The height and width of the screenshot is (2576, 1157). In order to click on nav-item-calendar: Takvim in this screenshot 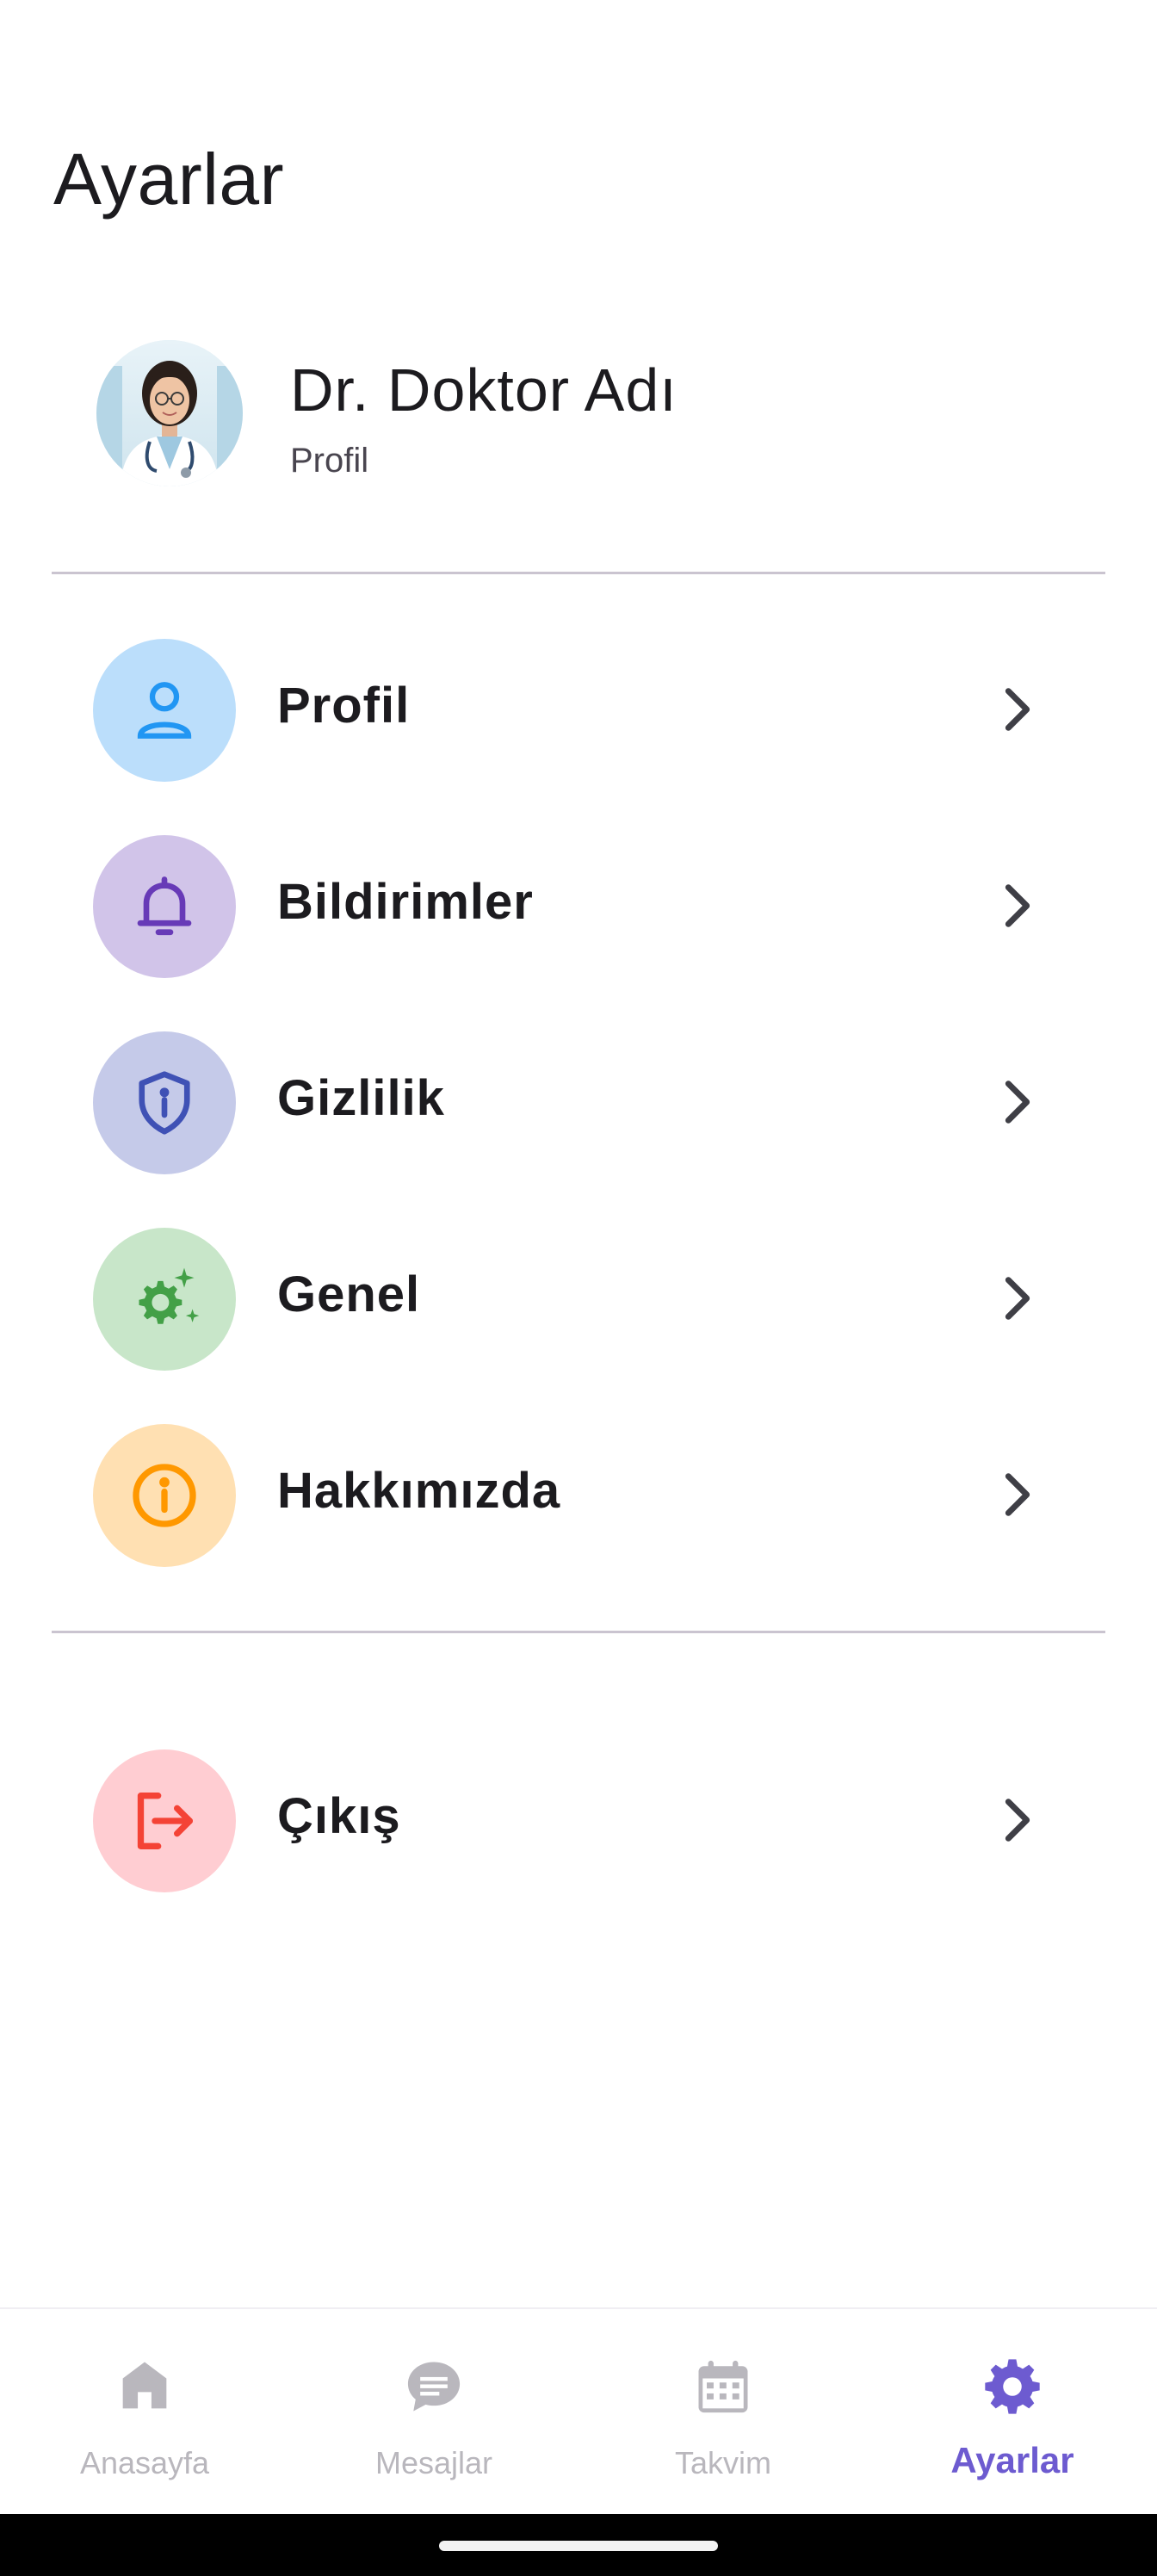, I will do `click(723, 2412)`.